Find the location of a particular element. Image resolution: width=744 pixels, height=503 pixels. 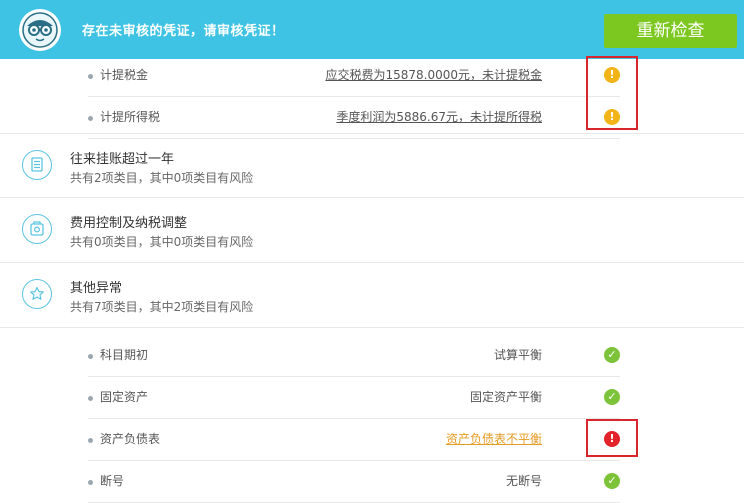

check-item-balance-sheet: 资产负债表 资产负债表不平衡 ! is located at coordinates (354, 440).